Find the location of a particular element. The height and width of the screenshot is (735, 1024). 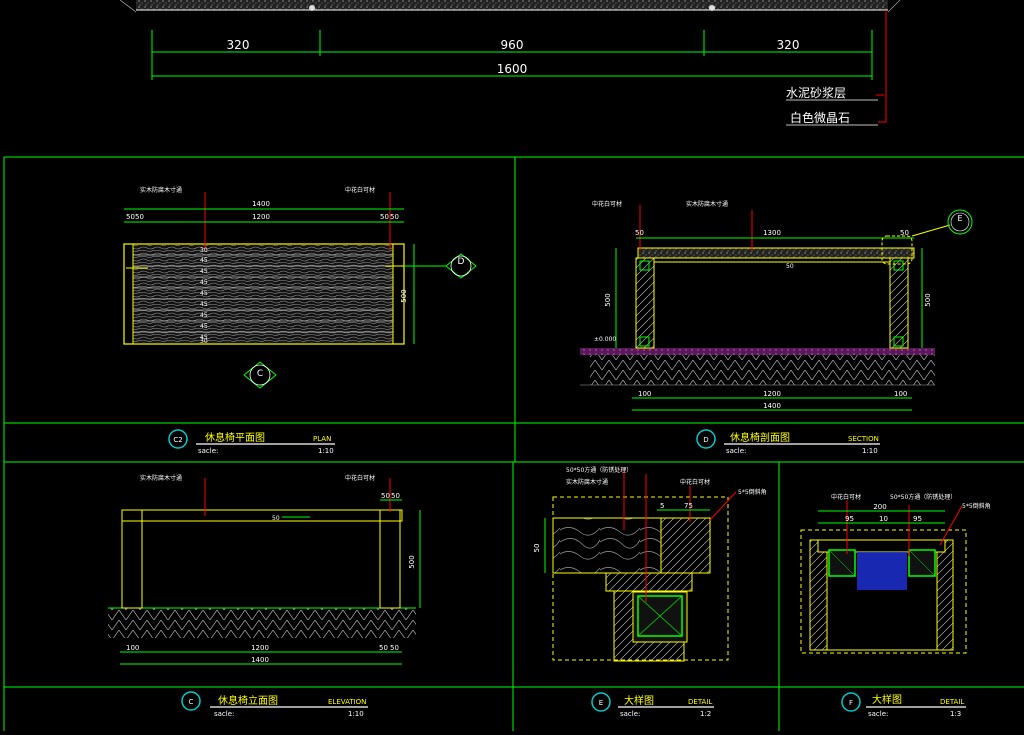

detail-e-title-no: E is located at coordinates (601, 703).